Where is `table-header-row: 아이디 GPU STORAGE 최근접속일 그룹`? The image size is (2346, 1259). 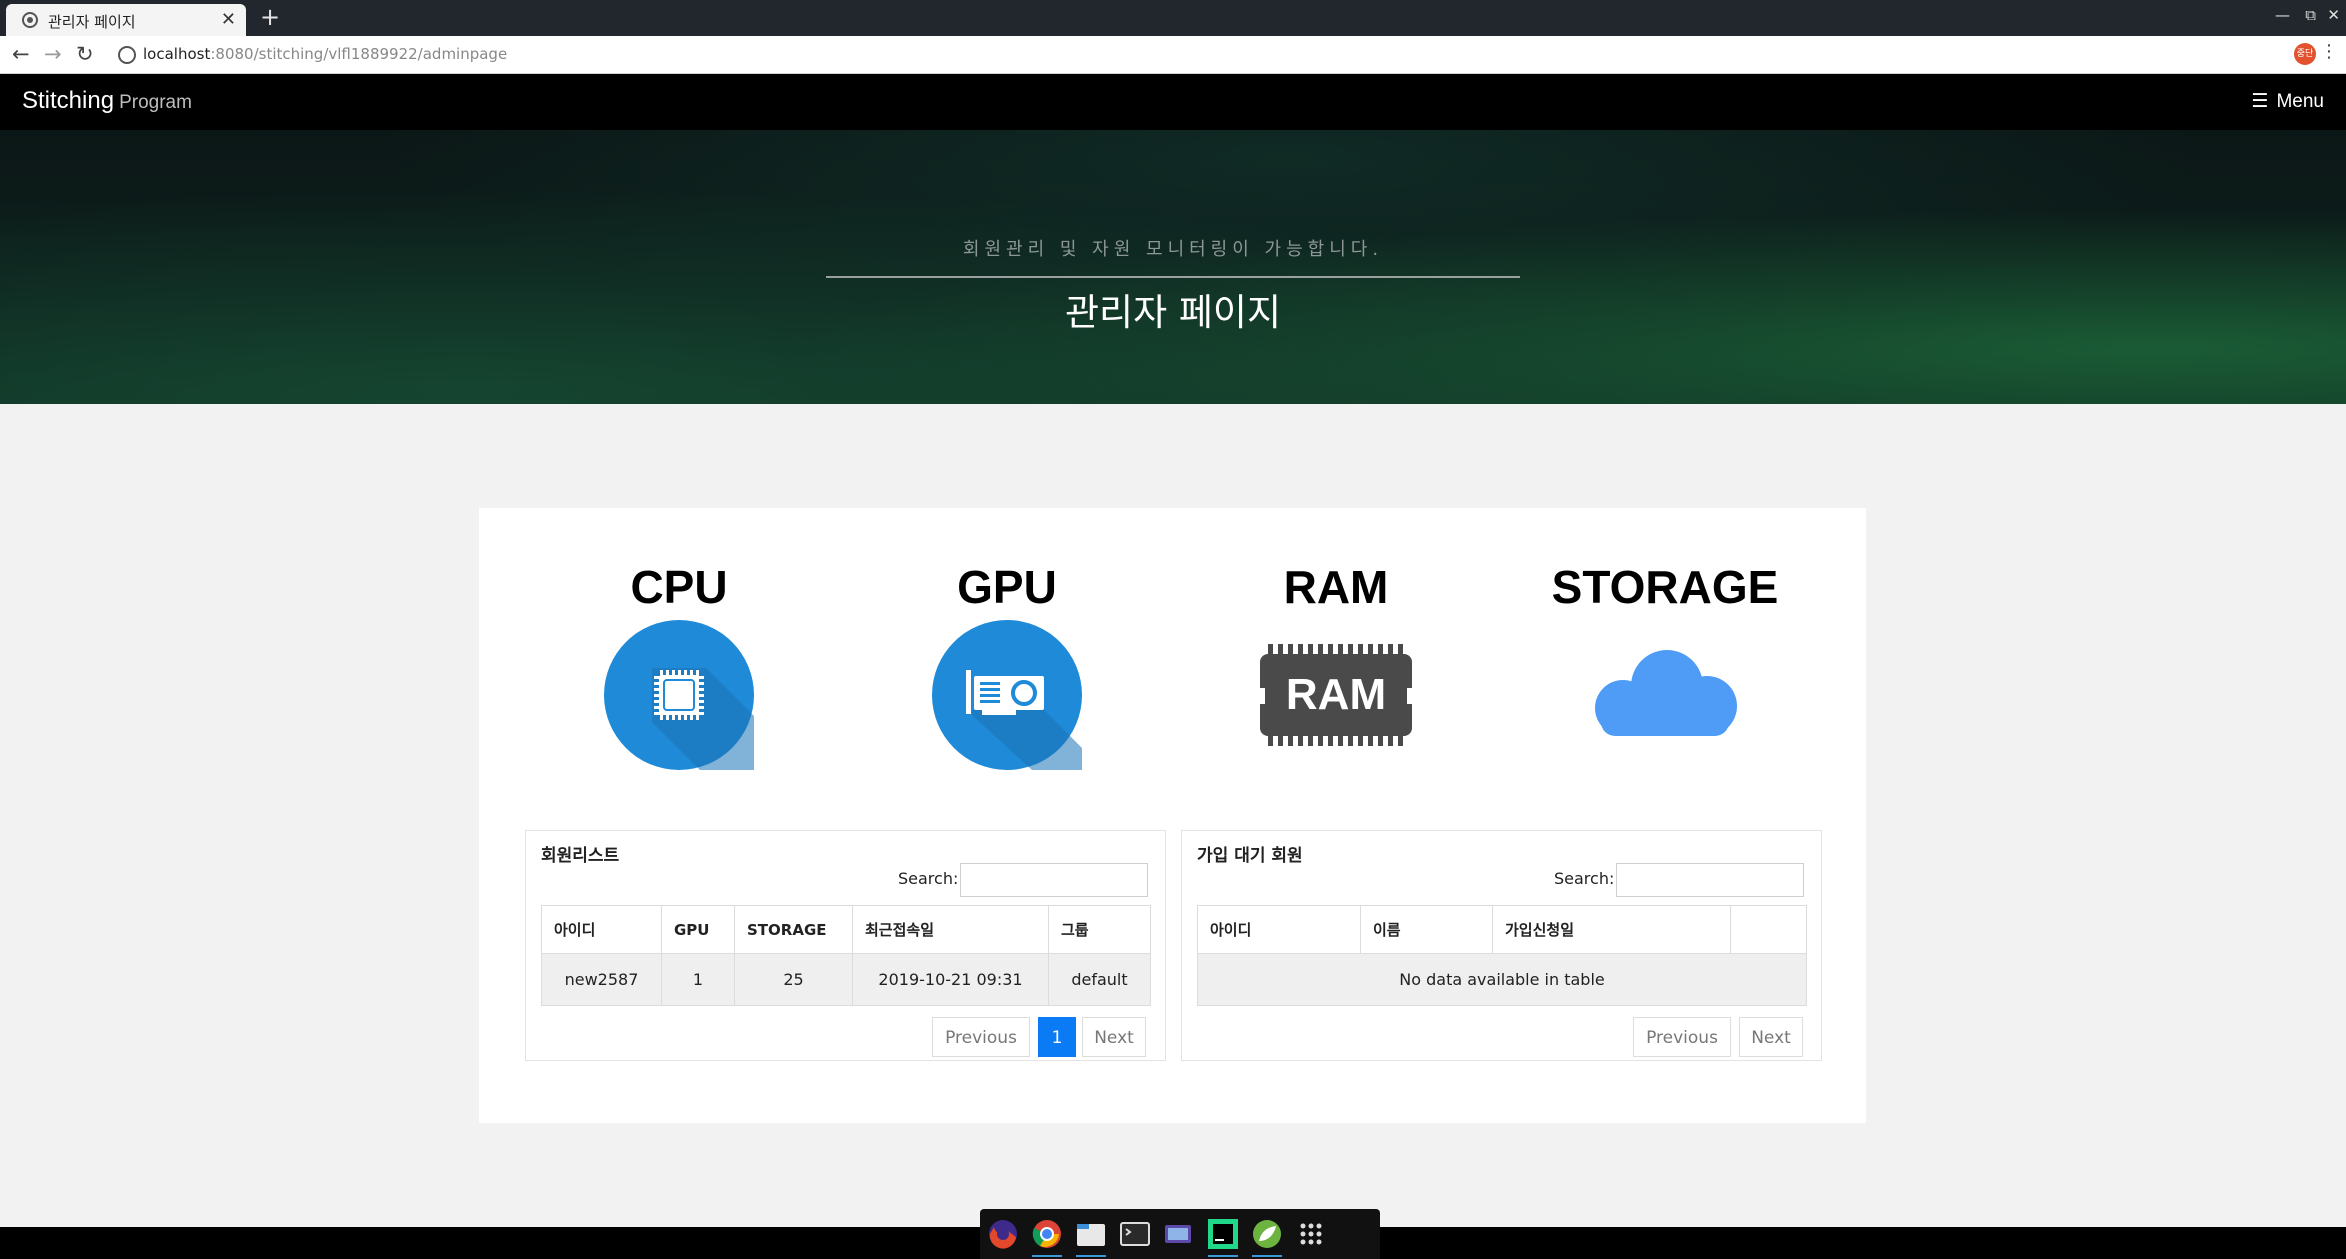 table-header-row: 아이디 GPU STORAGE 최근접속일 그룹 is located at coordinates (846, 929).